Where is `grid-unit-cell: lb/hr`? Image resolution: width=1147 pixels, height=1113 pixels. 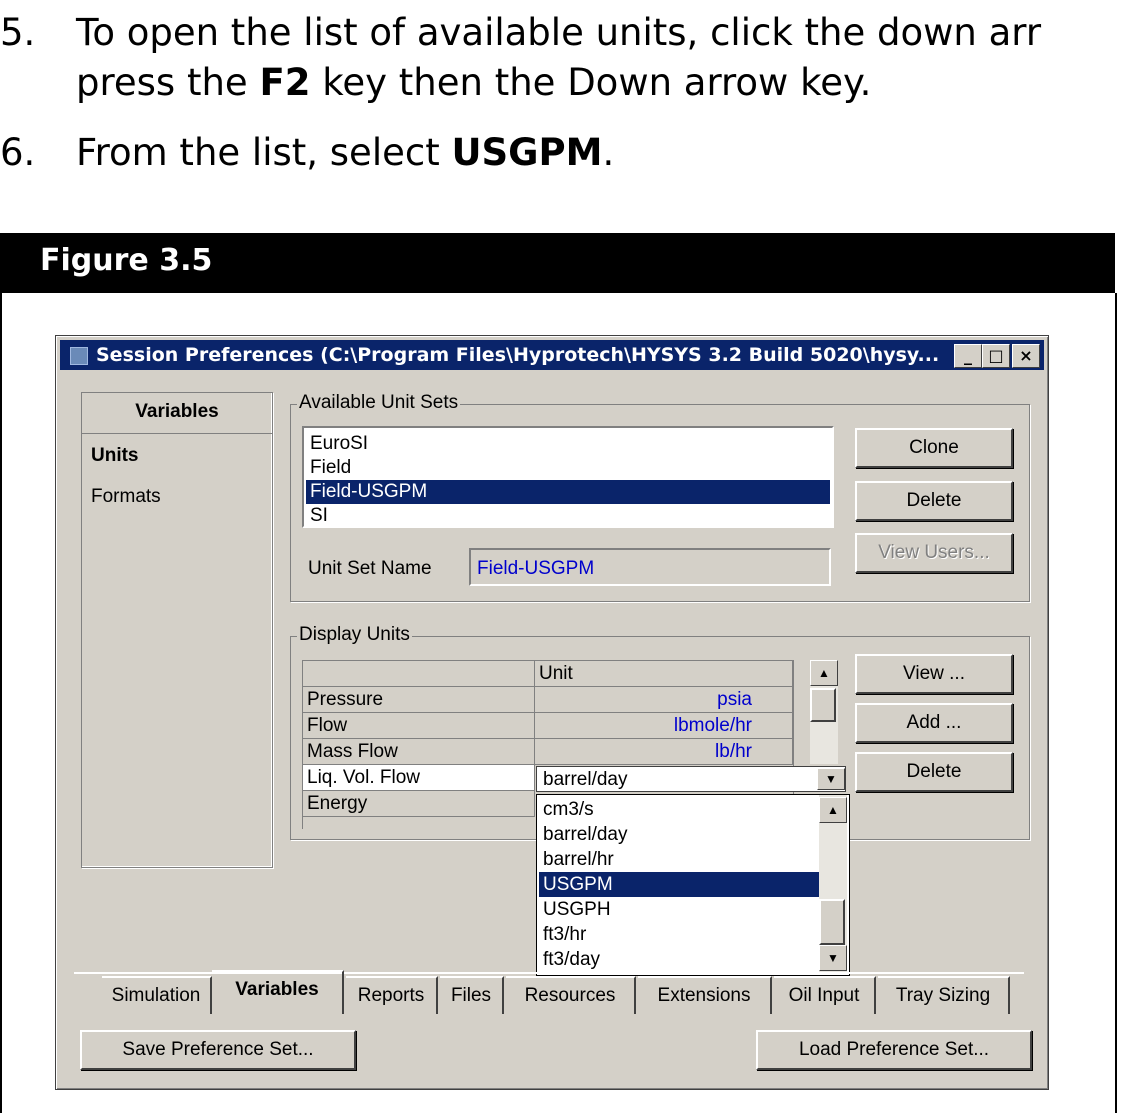
grid-unit-cell: lb/hr is located at coordinates (664, 752).